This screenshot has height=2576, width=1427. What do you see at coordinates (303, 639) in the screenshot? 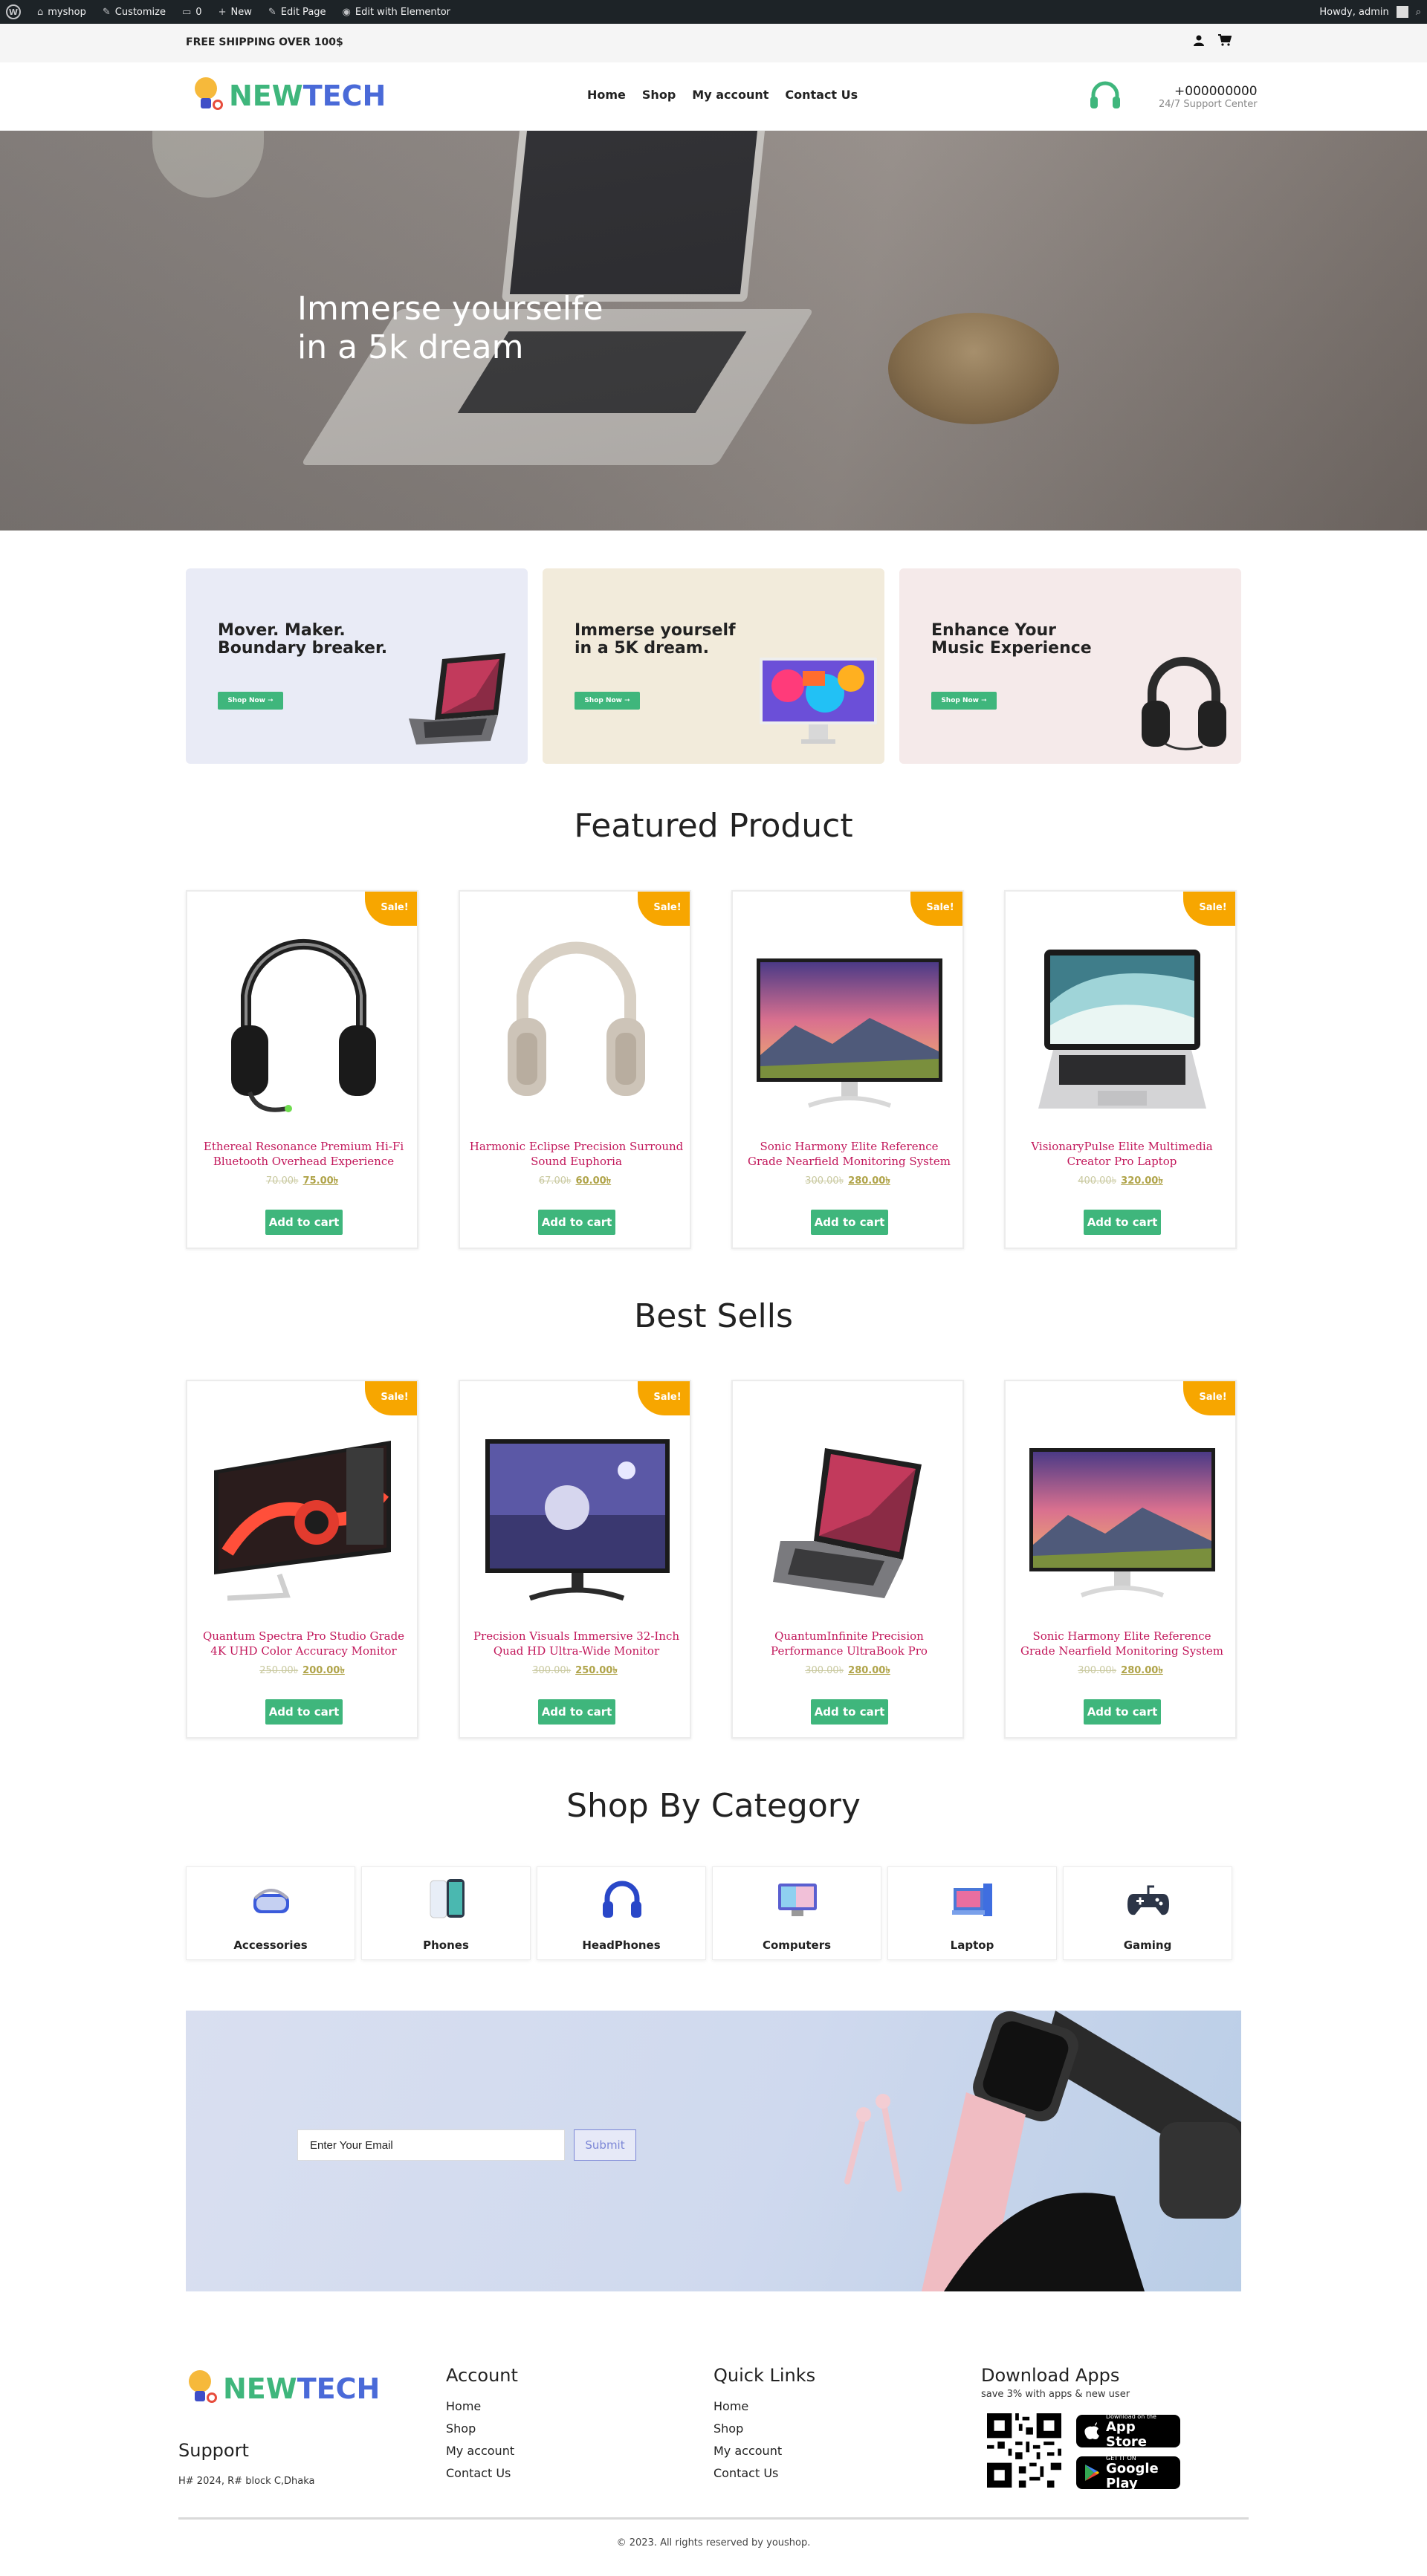
I see `promo-title: Mover. Maker. Boundary breaker.` at bounding box center [303, 639].